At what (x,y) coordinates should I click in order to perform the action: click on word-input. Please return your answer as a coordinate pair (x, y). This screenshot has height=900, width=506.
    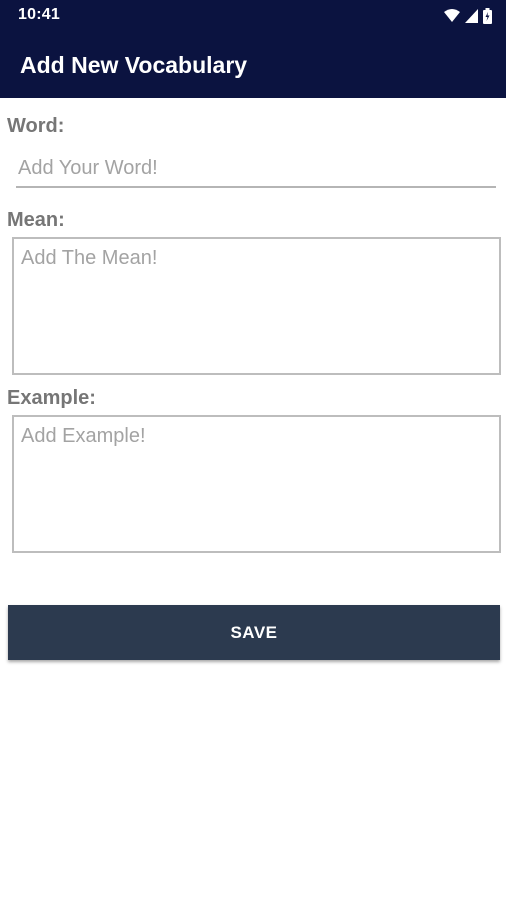
    Looking at the image, I should click on (256, 169).